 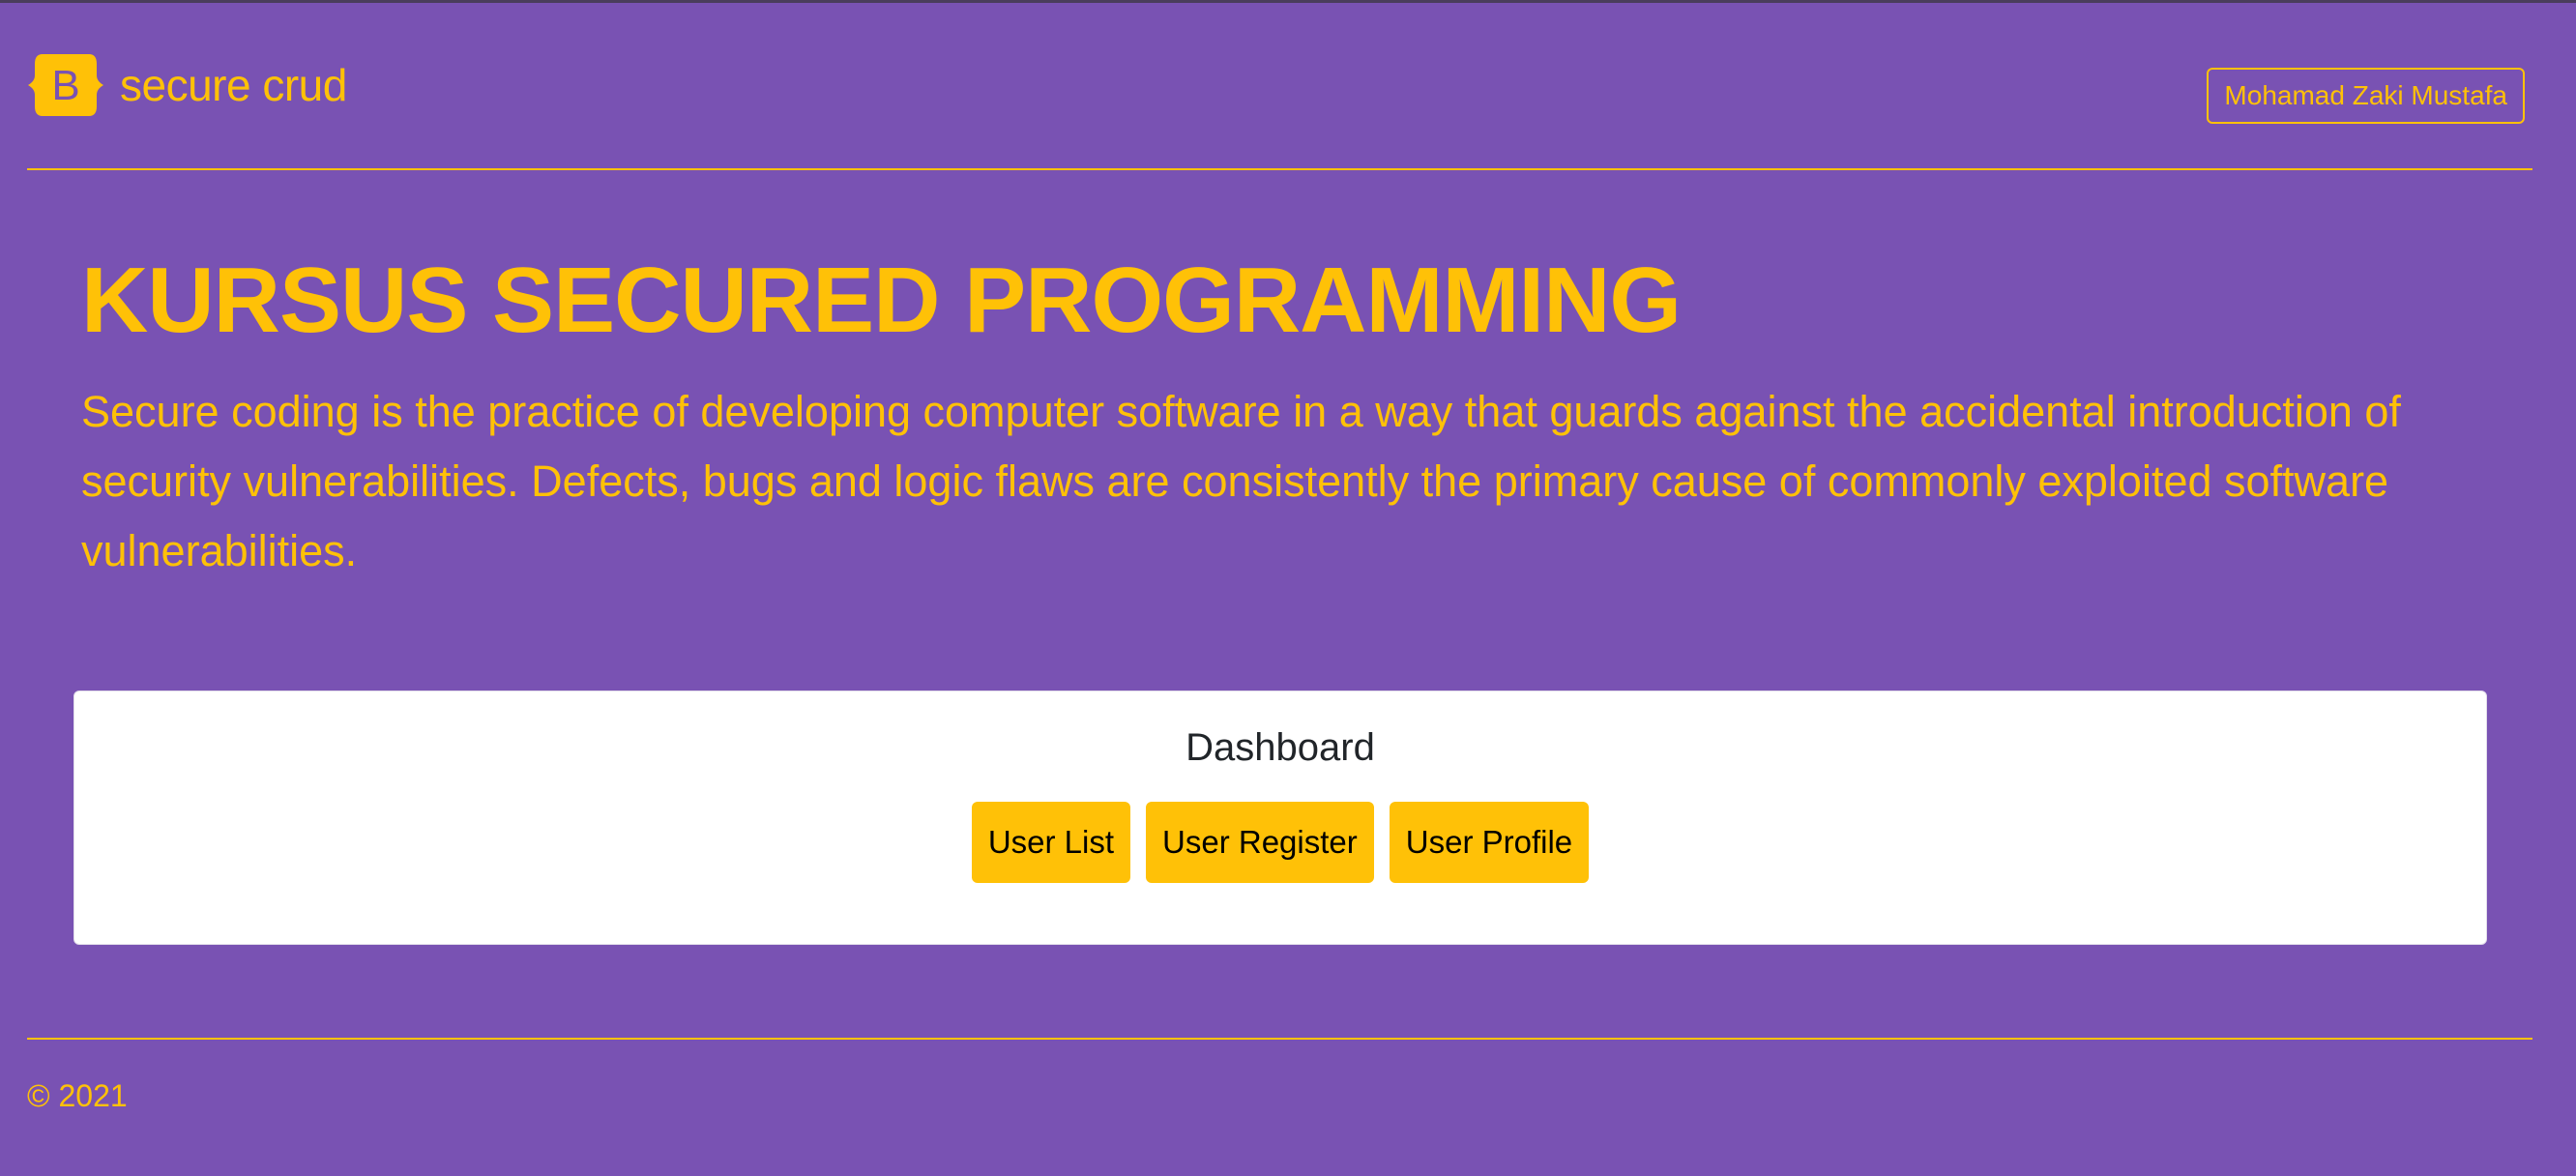 I want to click on bootstrap-logo-icon: B, so click(x=65, y=85).